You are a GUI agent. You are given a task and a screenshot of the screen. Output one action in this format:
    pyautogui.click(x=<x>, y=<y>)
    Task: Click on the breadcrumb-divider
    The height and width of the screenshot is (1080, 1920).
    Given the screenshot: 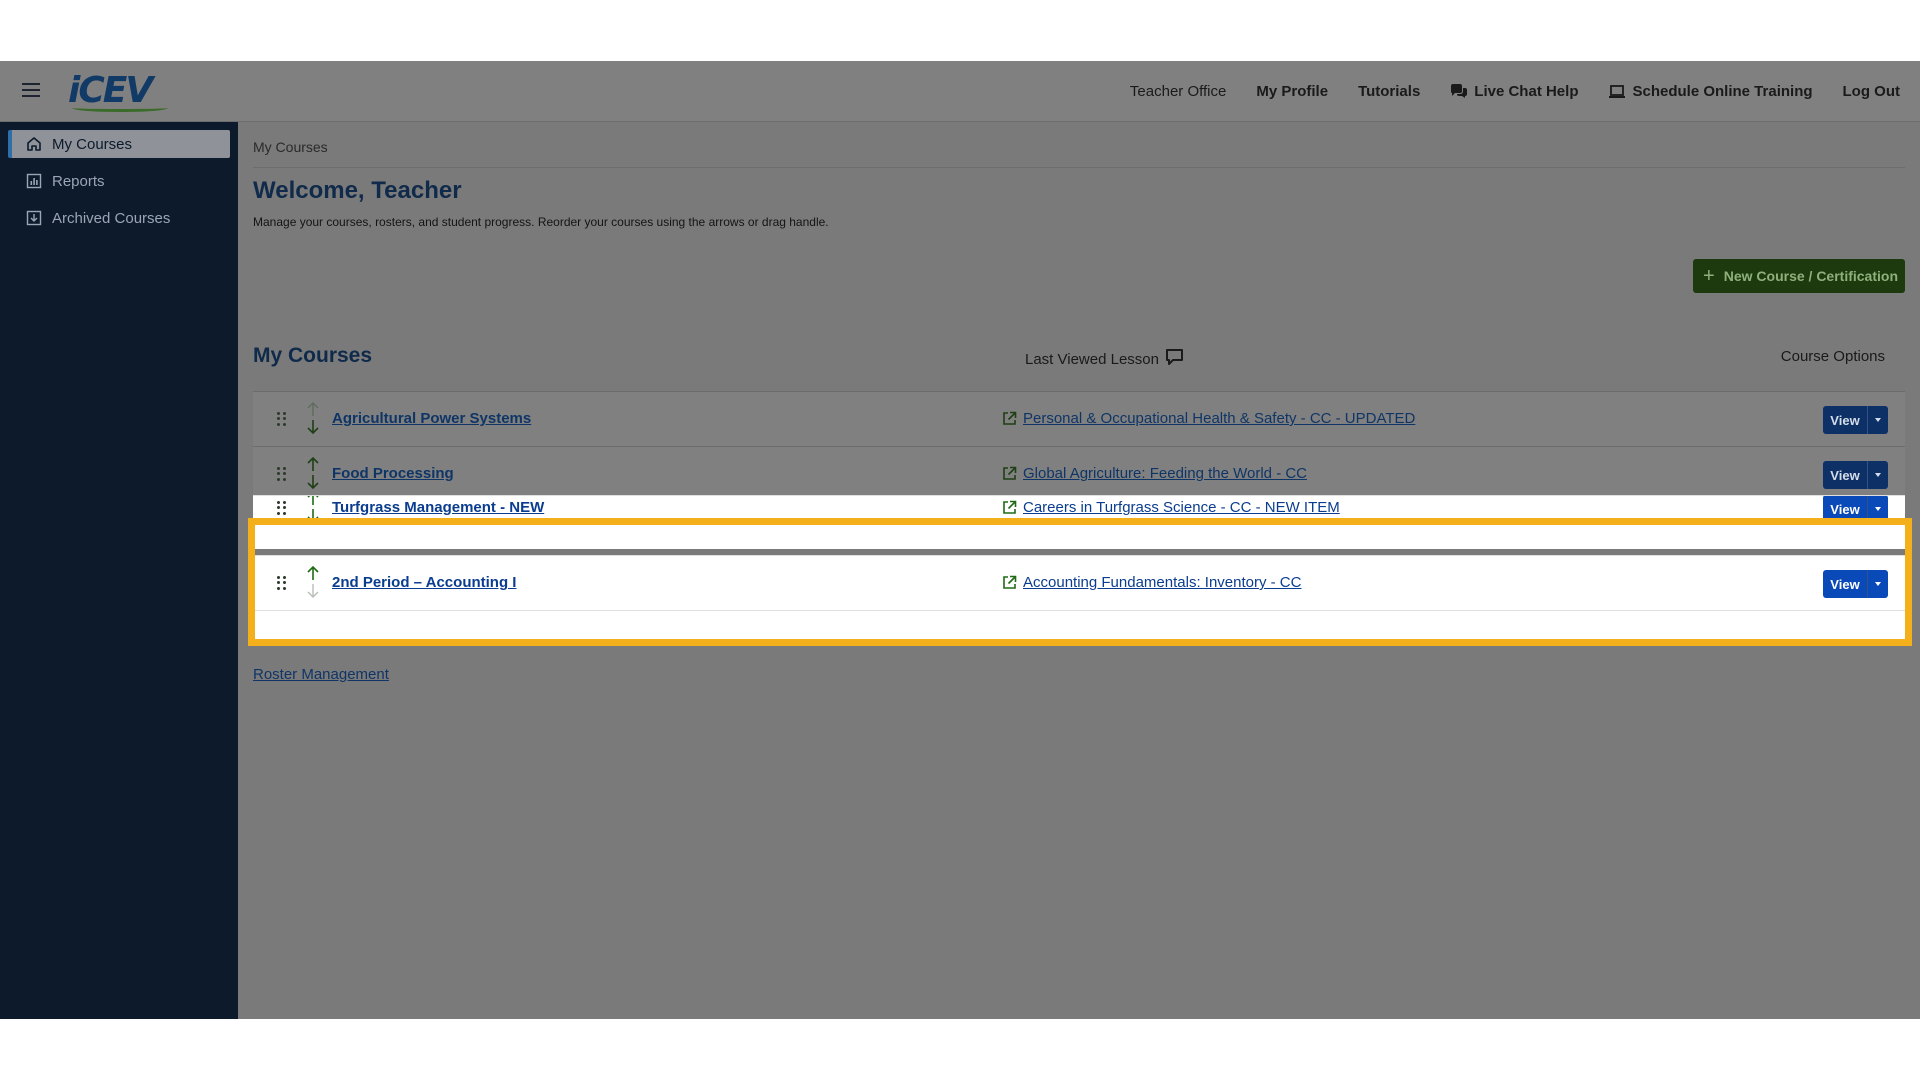 What is the action you would take?
    pyautogui.click(x=1079, y=167)
    